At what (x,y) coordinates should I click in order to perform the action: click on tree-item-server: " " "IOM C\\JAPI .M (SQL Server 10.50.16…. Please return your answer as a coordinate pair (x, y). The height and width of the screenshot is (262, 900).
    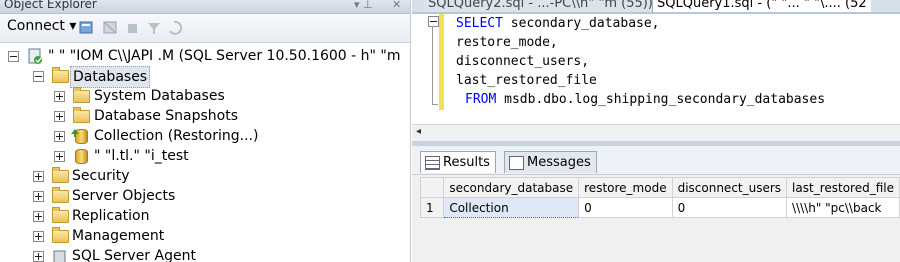
    Looking at the image, I should click on (205, 56).